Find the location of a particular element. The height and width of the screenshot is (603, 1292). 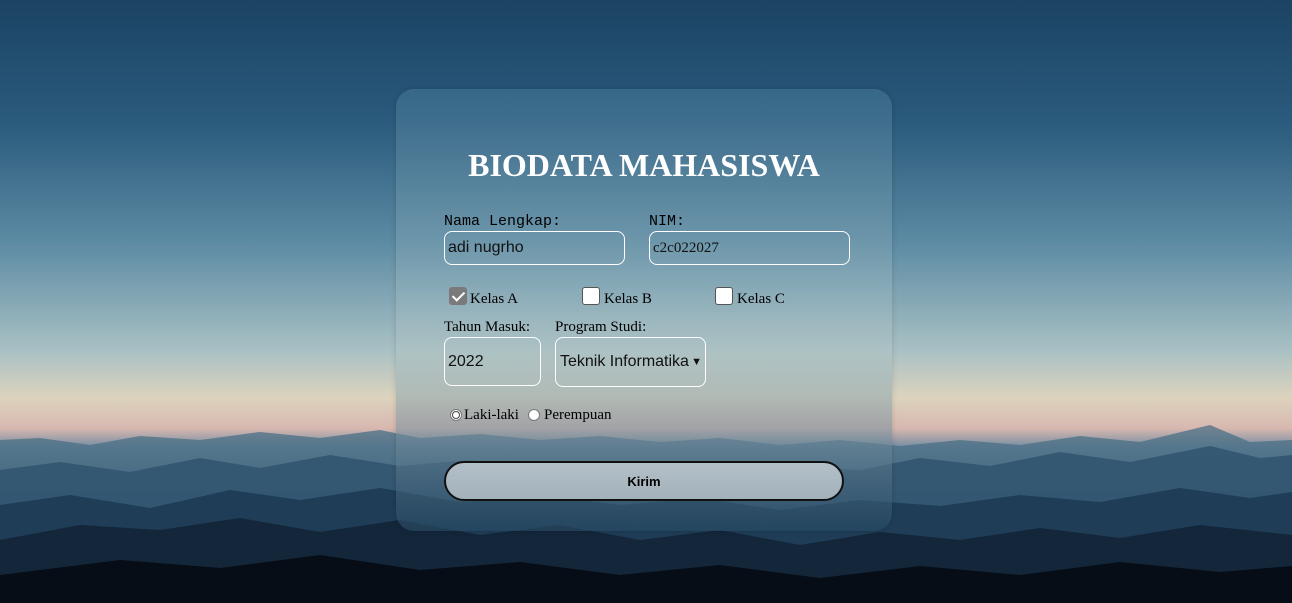

perempuan-label: Perempuan is located at coordinates (578, 415).